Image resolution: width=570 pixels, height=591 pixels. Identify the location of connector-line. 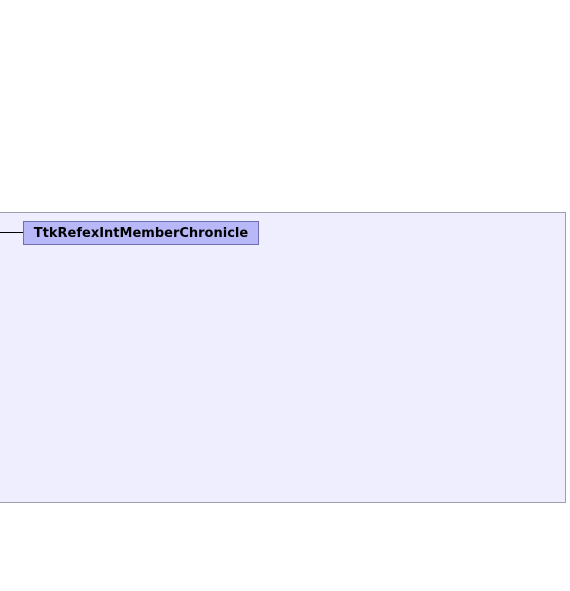
(11, 232).